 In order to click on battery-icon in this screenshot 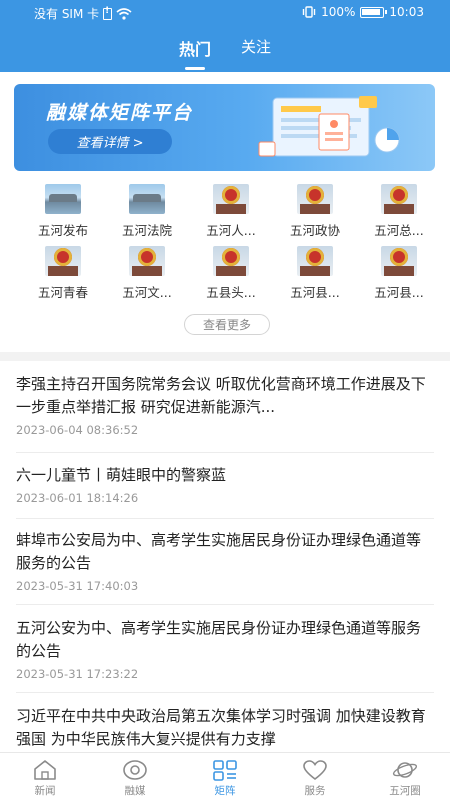, I will do `click(374, 12)`.